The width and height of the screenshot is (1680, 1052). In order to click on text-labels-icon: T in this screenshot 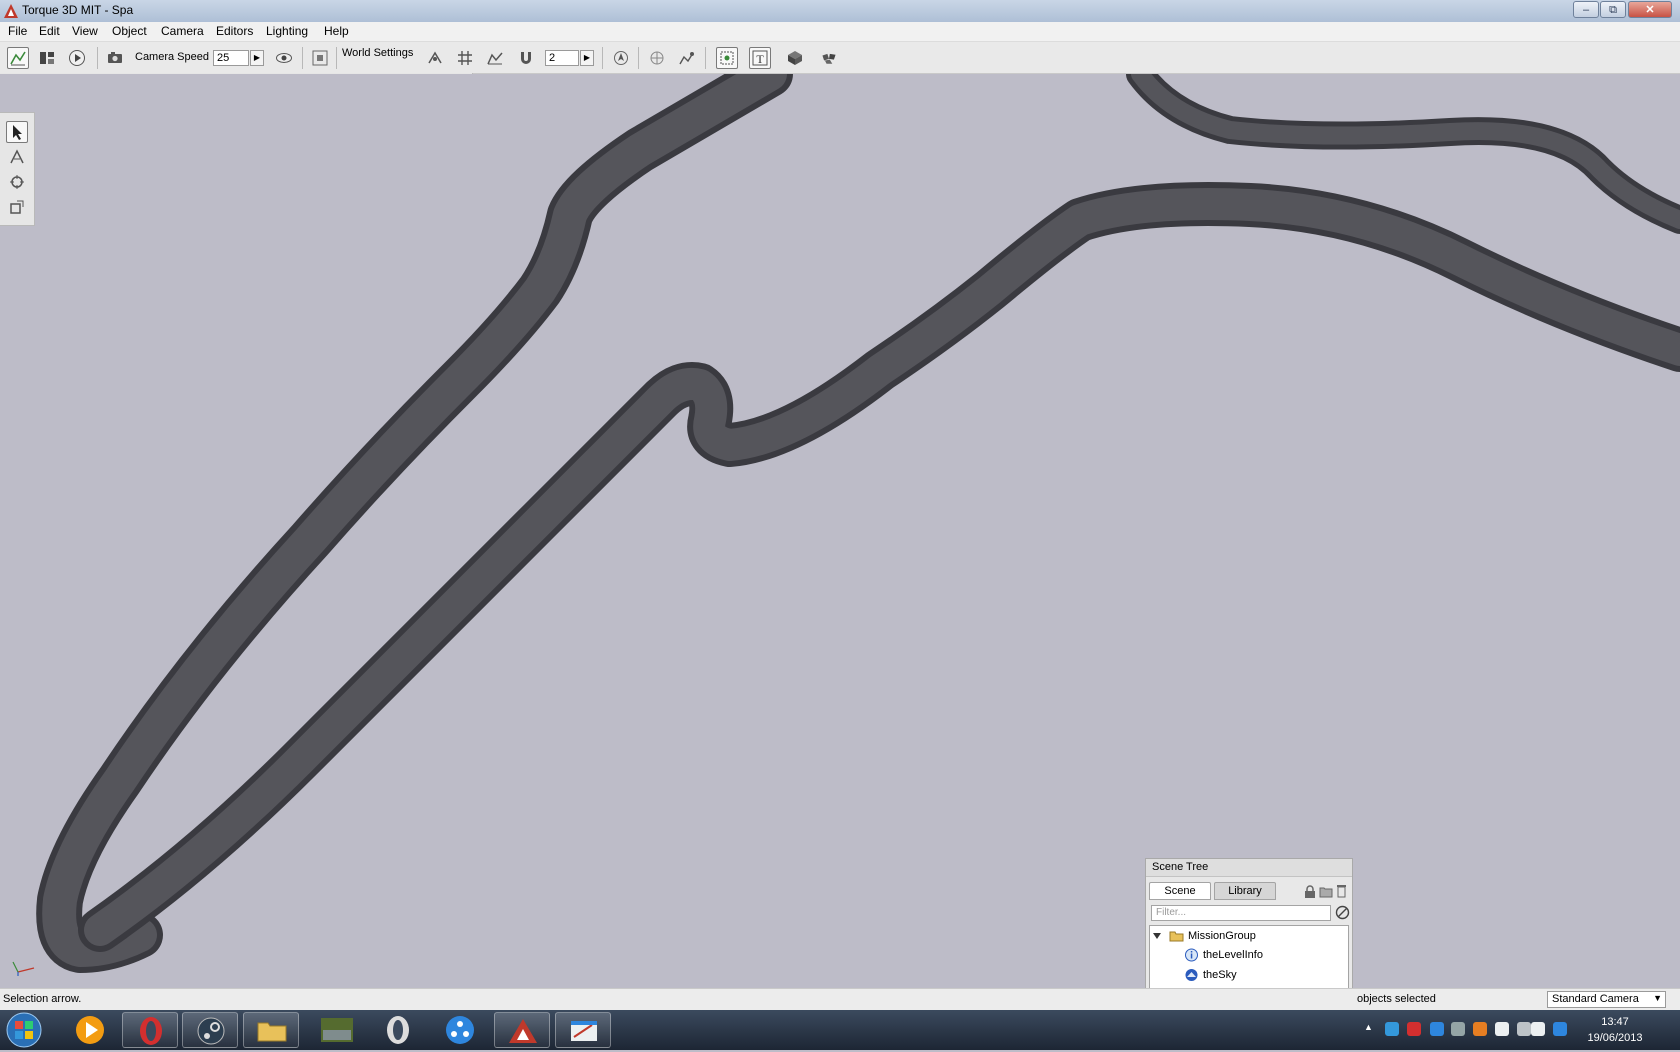, I will do `click(760, 58)`.